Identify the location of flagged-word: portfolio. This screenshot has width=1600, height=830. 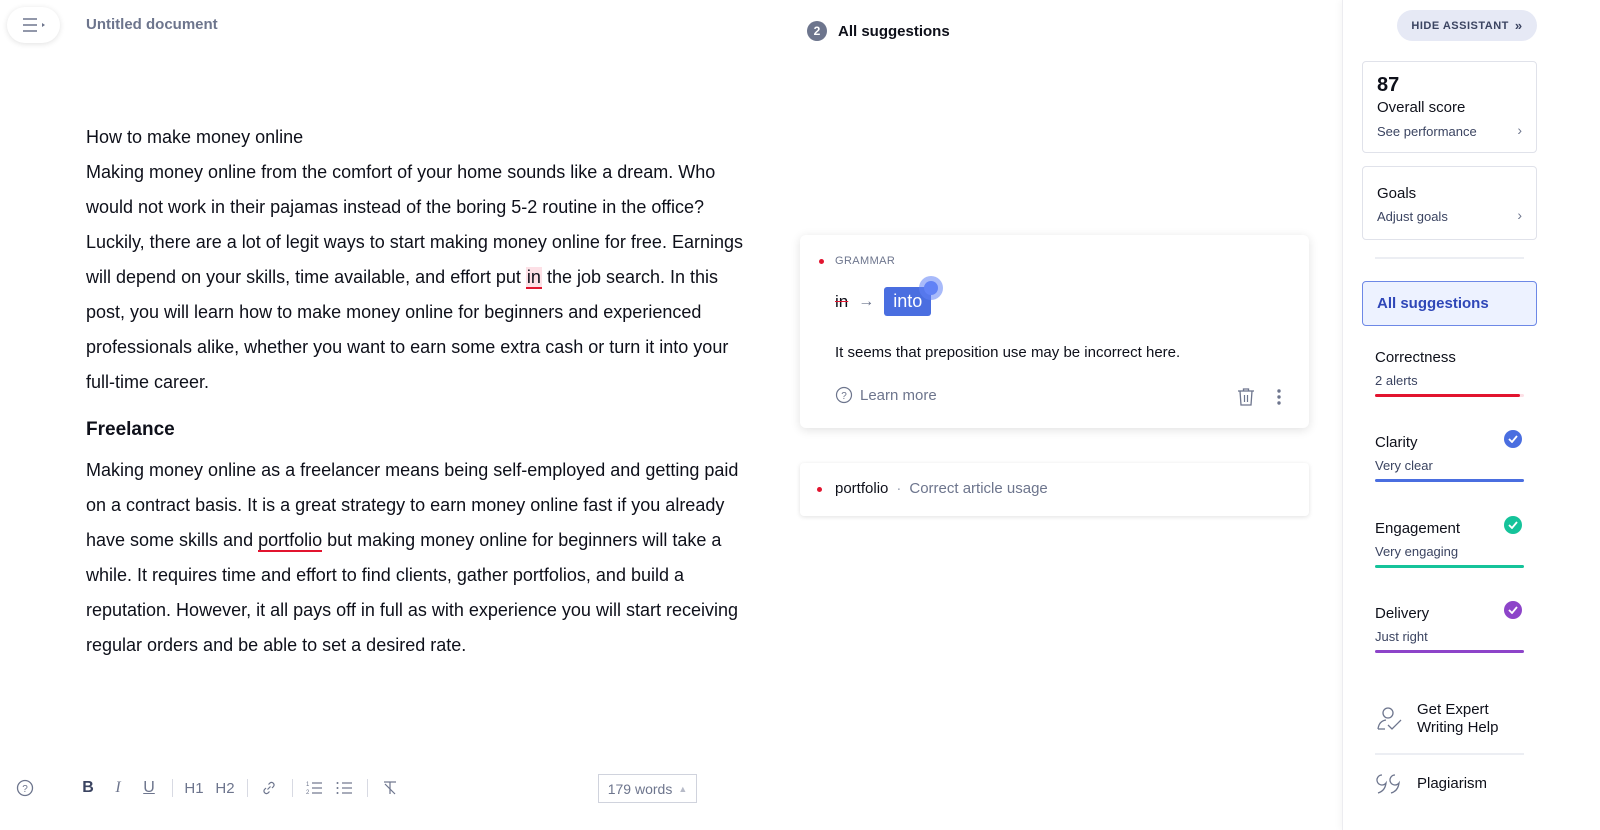
(862, 488).